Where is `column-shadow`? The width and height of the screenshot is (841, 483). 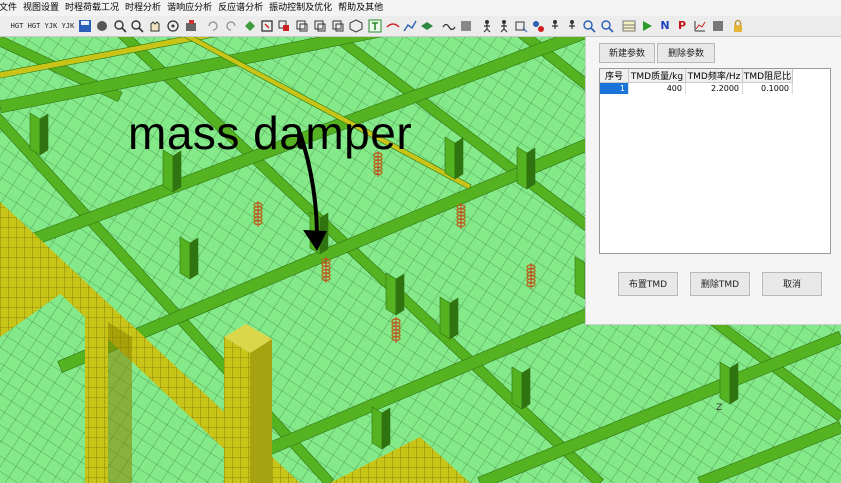
column-shadow is located at coordinates (120, 402).